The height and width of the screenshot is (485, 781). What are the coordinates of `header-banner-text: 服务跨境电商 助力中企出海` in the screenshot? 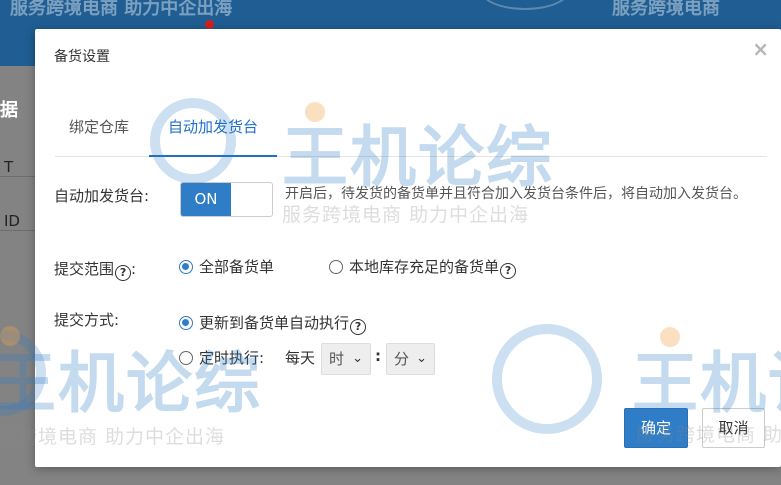 It's located at (121, 9).